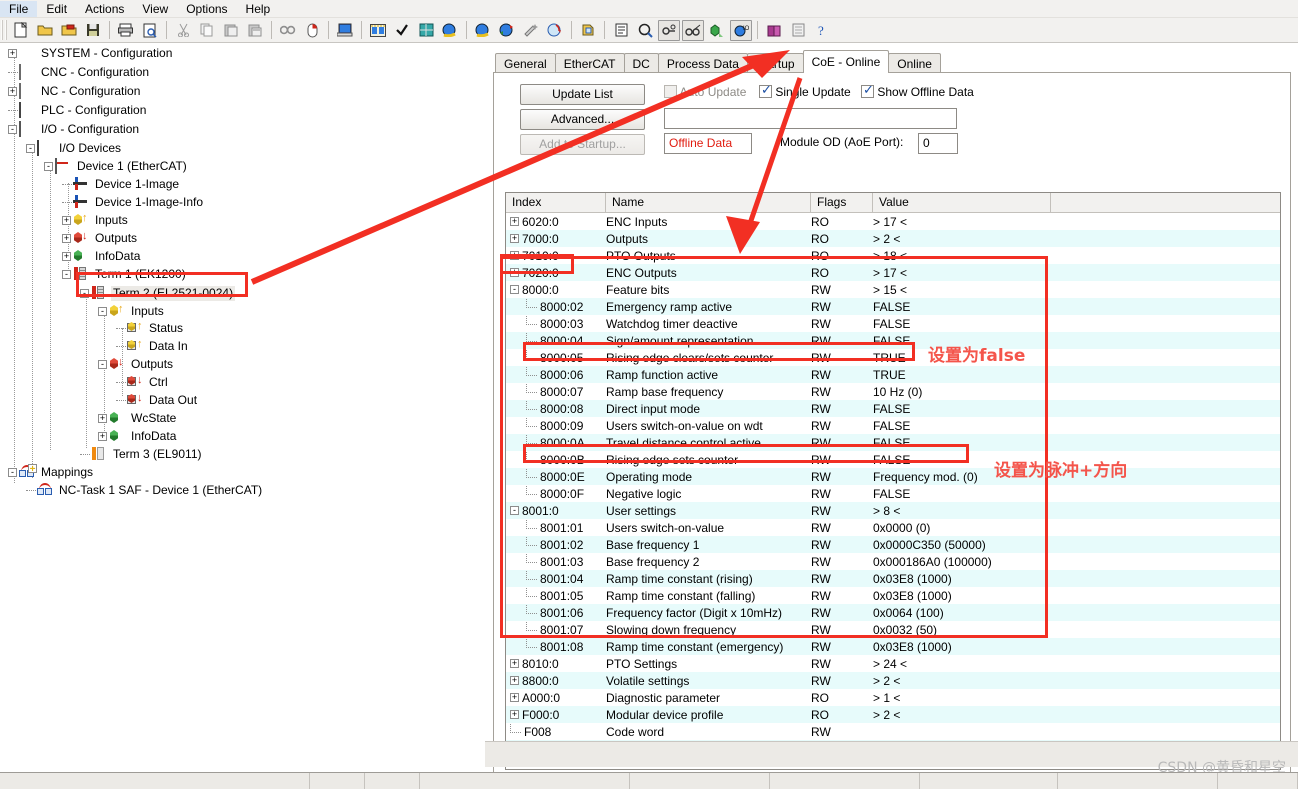  What do you see at coordinates (126, 30) in the screenshot?
I see `print-icon` at bounding box center [126, 30].